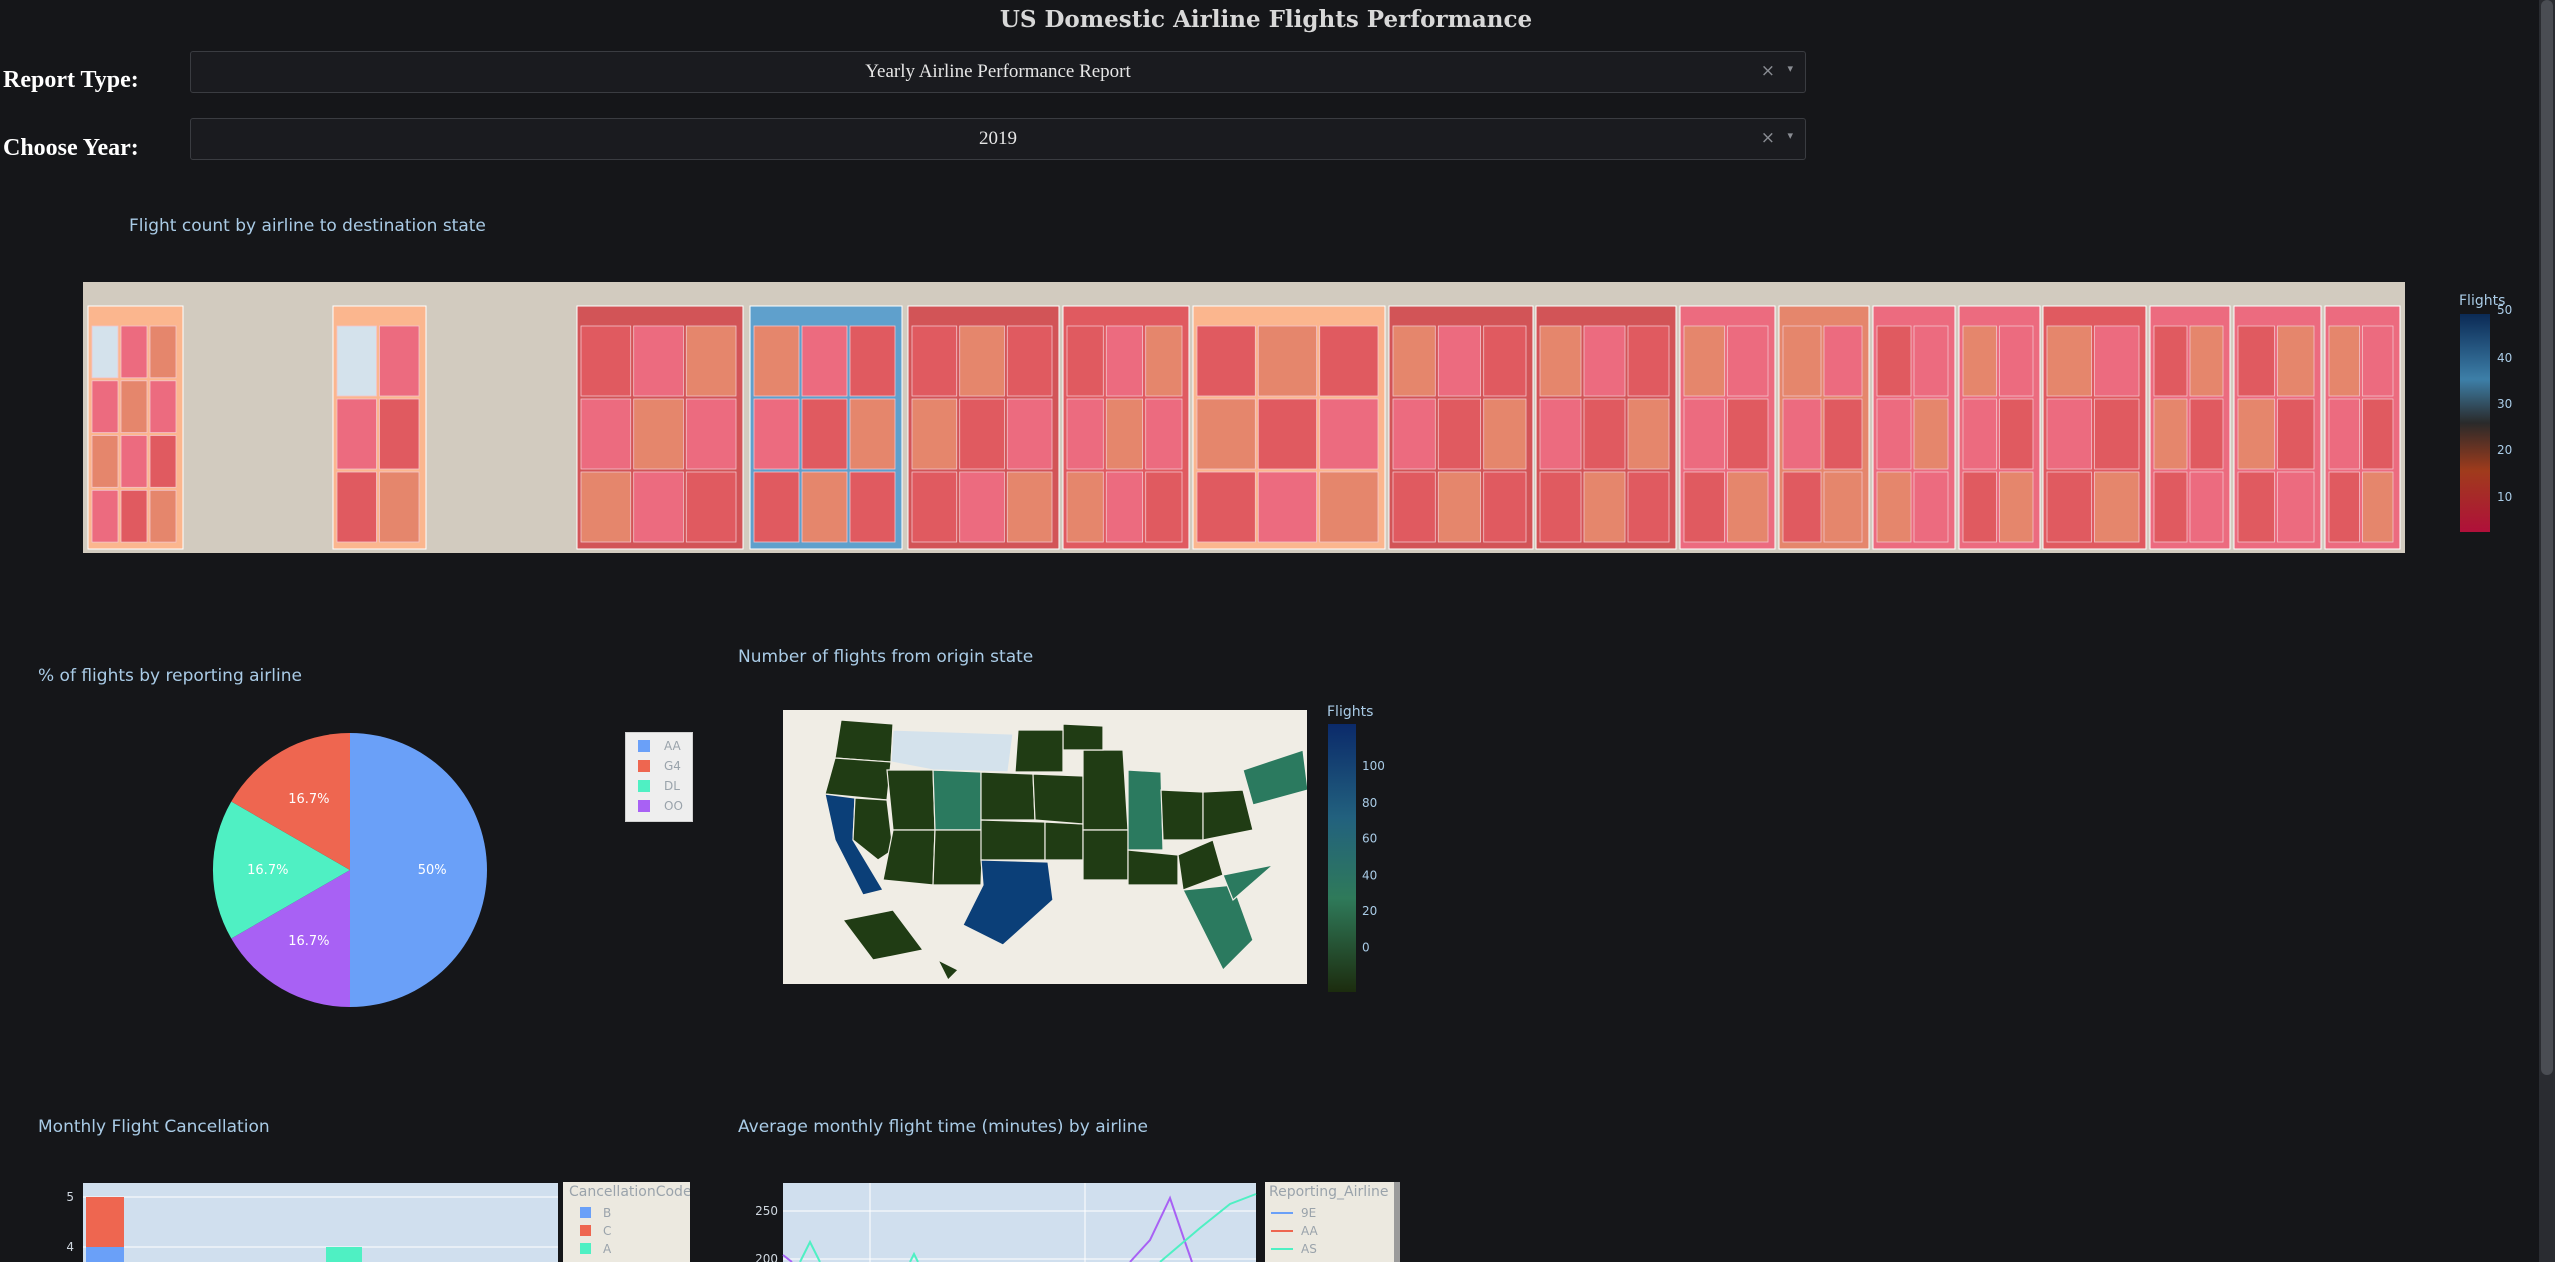 This screenshot has height=1262, width=2555. What do you see at coordinates (659, 786) in the screenshot?
I see `legend-item-dl: DL` at bounding box center [659, 786].